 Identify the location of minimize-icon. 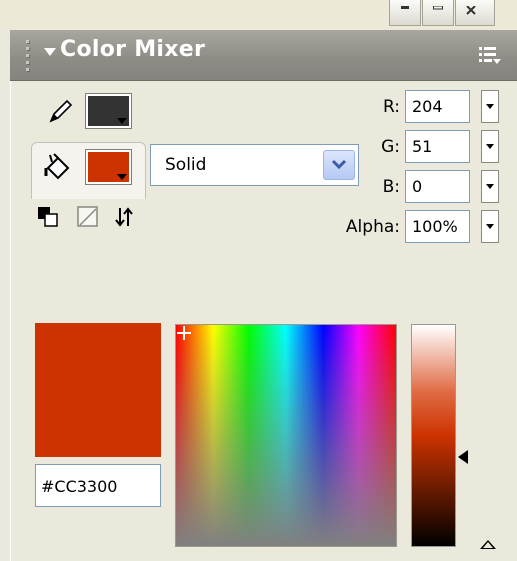
(405, 7).